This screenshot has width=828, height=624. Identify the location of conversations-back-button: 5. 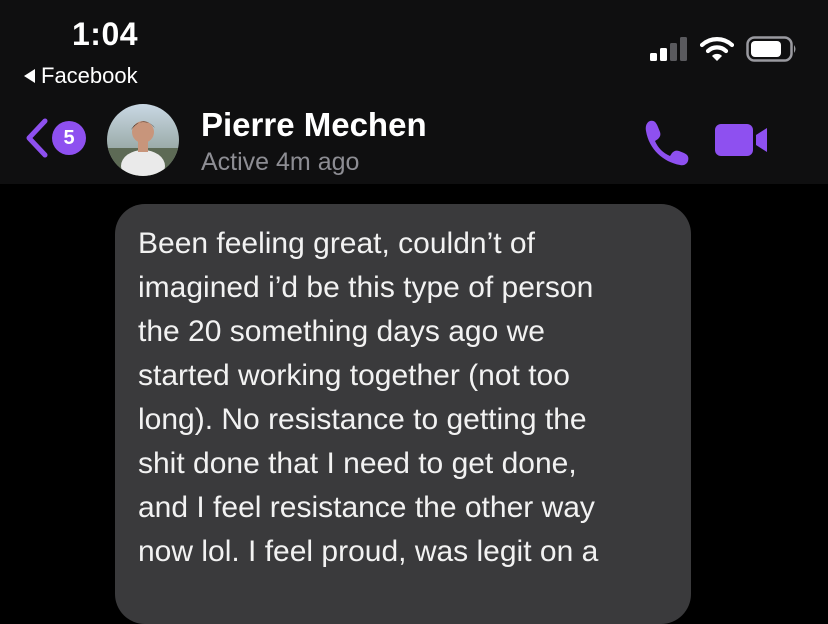
(55, 138).